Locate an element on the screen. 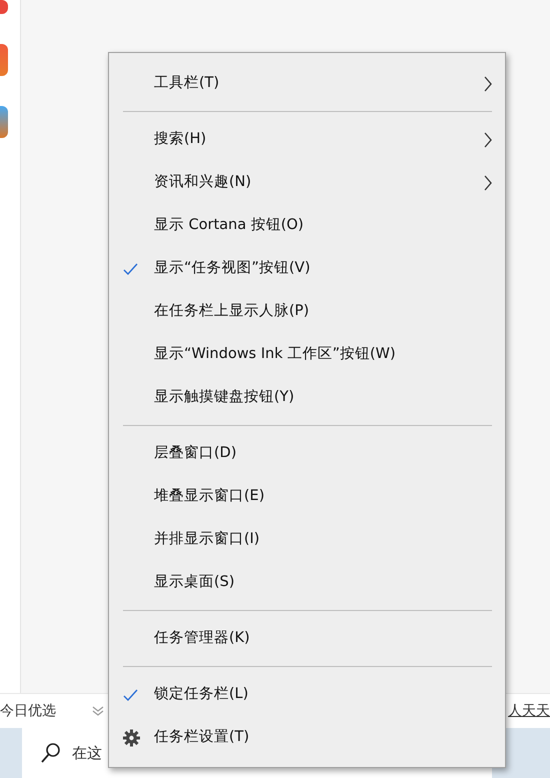  menu-item: 搜索(H) is located at coordinates (307, 139).